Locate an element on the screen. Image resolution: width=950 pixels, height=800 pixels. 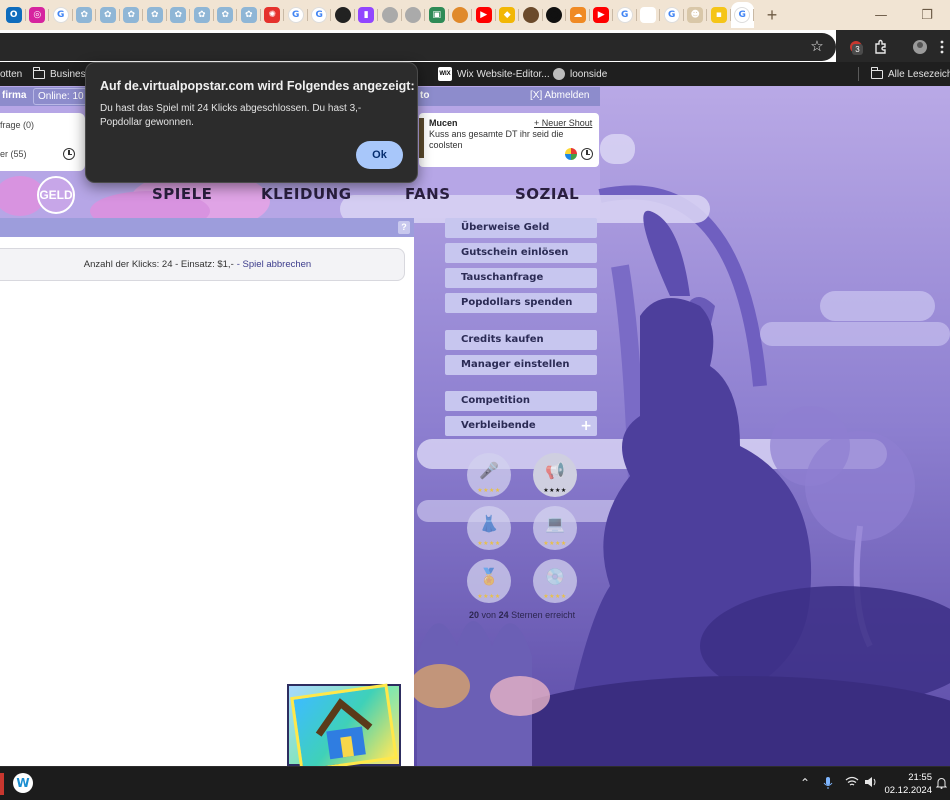
notification-bell-icon is located at coordinates (941, 784).